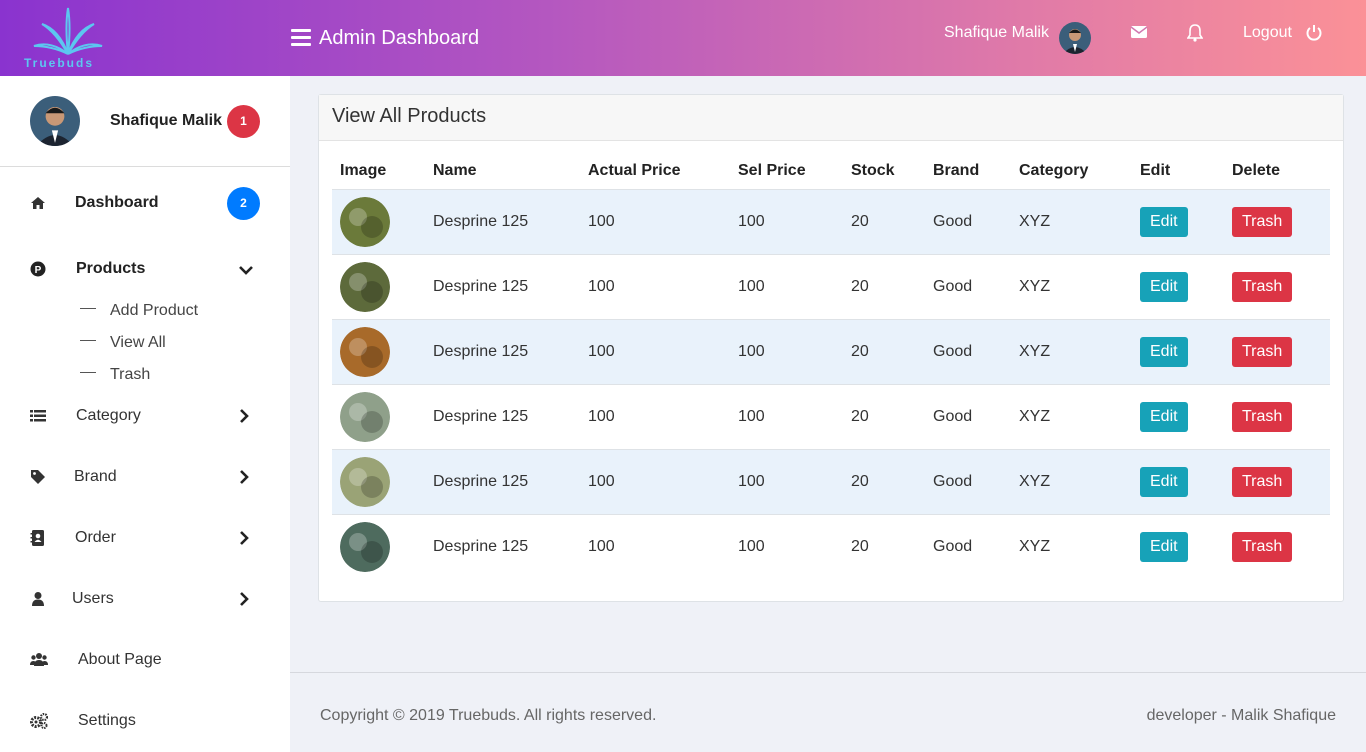  I want to click on sidebar-item-settings: Settings, so click(145, 721).